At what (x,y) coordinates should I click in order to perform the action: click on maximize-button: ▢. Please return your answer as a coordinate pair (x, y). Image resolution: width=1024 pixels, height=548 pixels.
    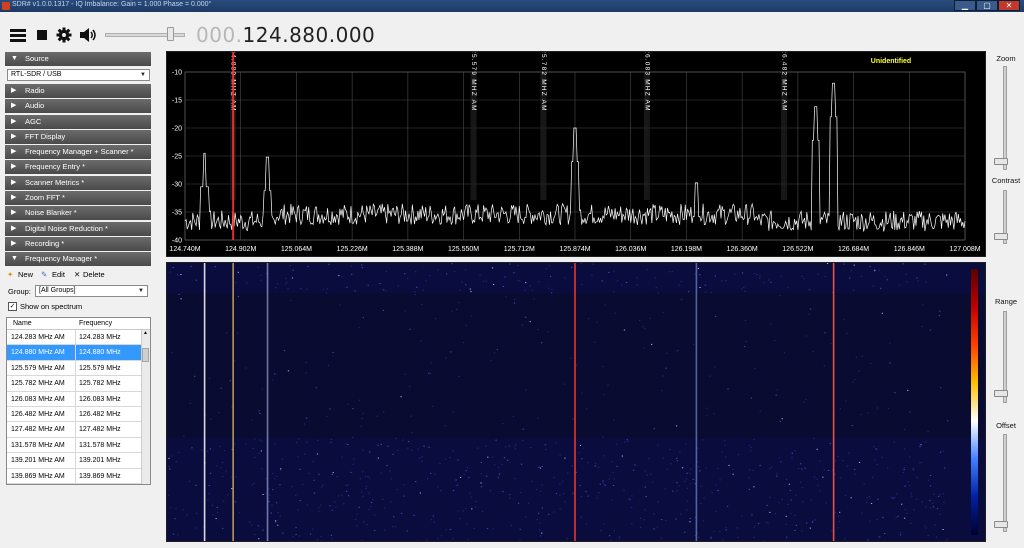
    Looking at the image, I should click on (987, 5).